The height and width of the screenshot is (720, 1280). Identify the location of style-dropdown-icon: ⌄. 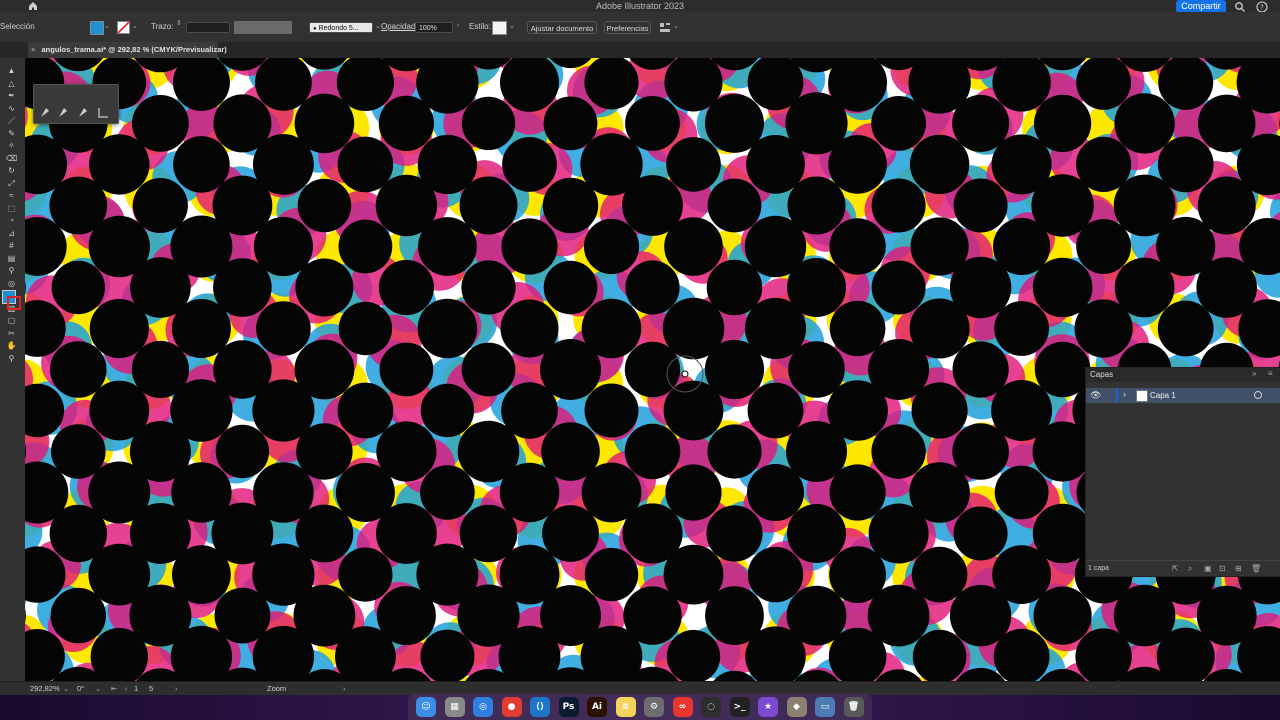
(512, 26).